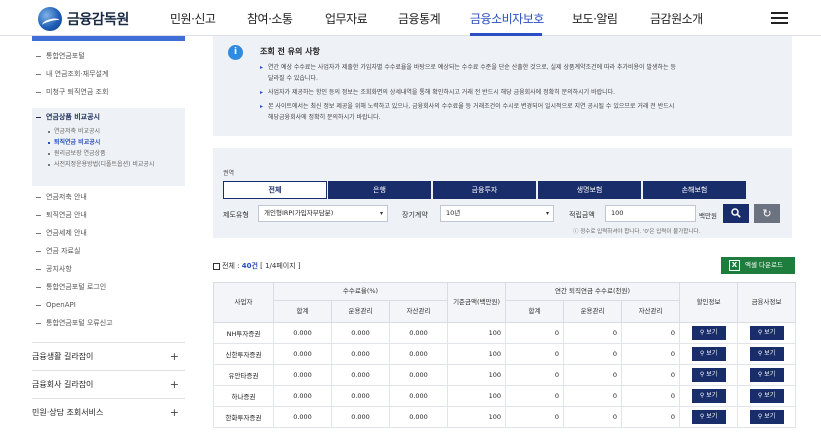 The width and height of the screenshot is (821, 432). I want to click on sector-label: 권역, so click(229, 173).